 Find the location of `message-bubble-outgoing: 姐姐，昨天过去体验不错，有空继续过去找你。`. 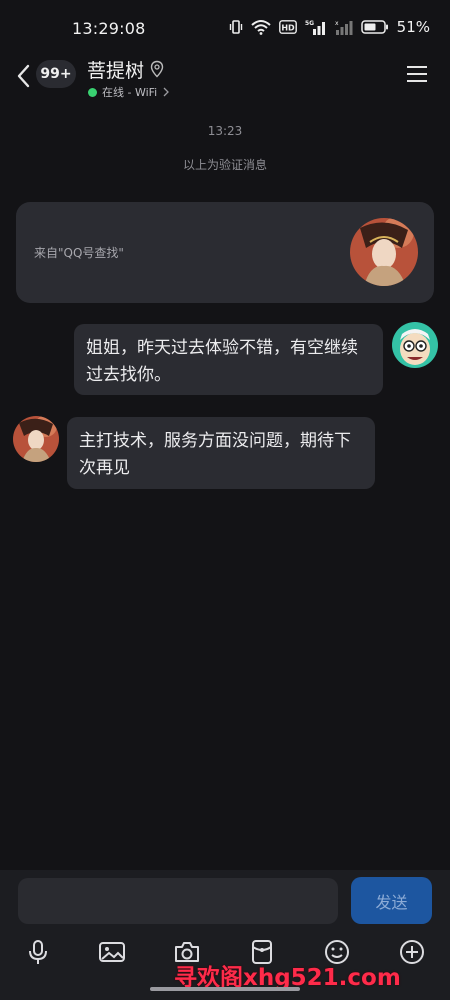

message-bubble-outgoing: 姐姐，昨天过去体验不错，有空继续过去找你。 is located at coordinates (228, 359).